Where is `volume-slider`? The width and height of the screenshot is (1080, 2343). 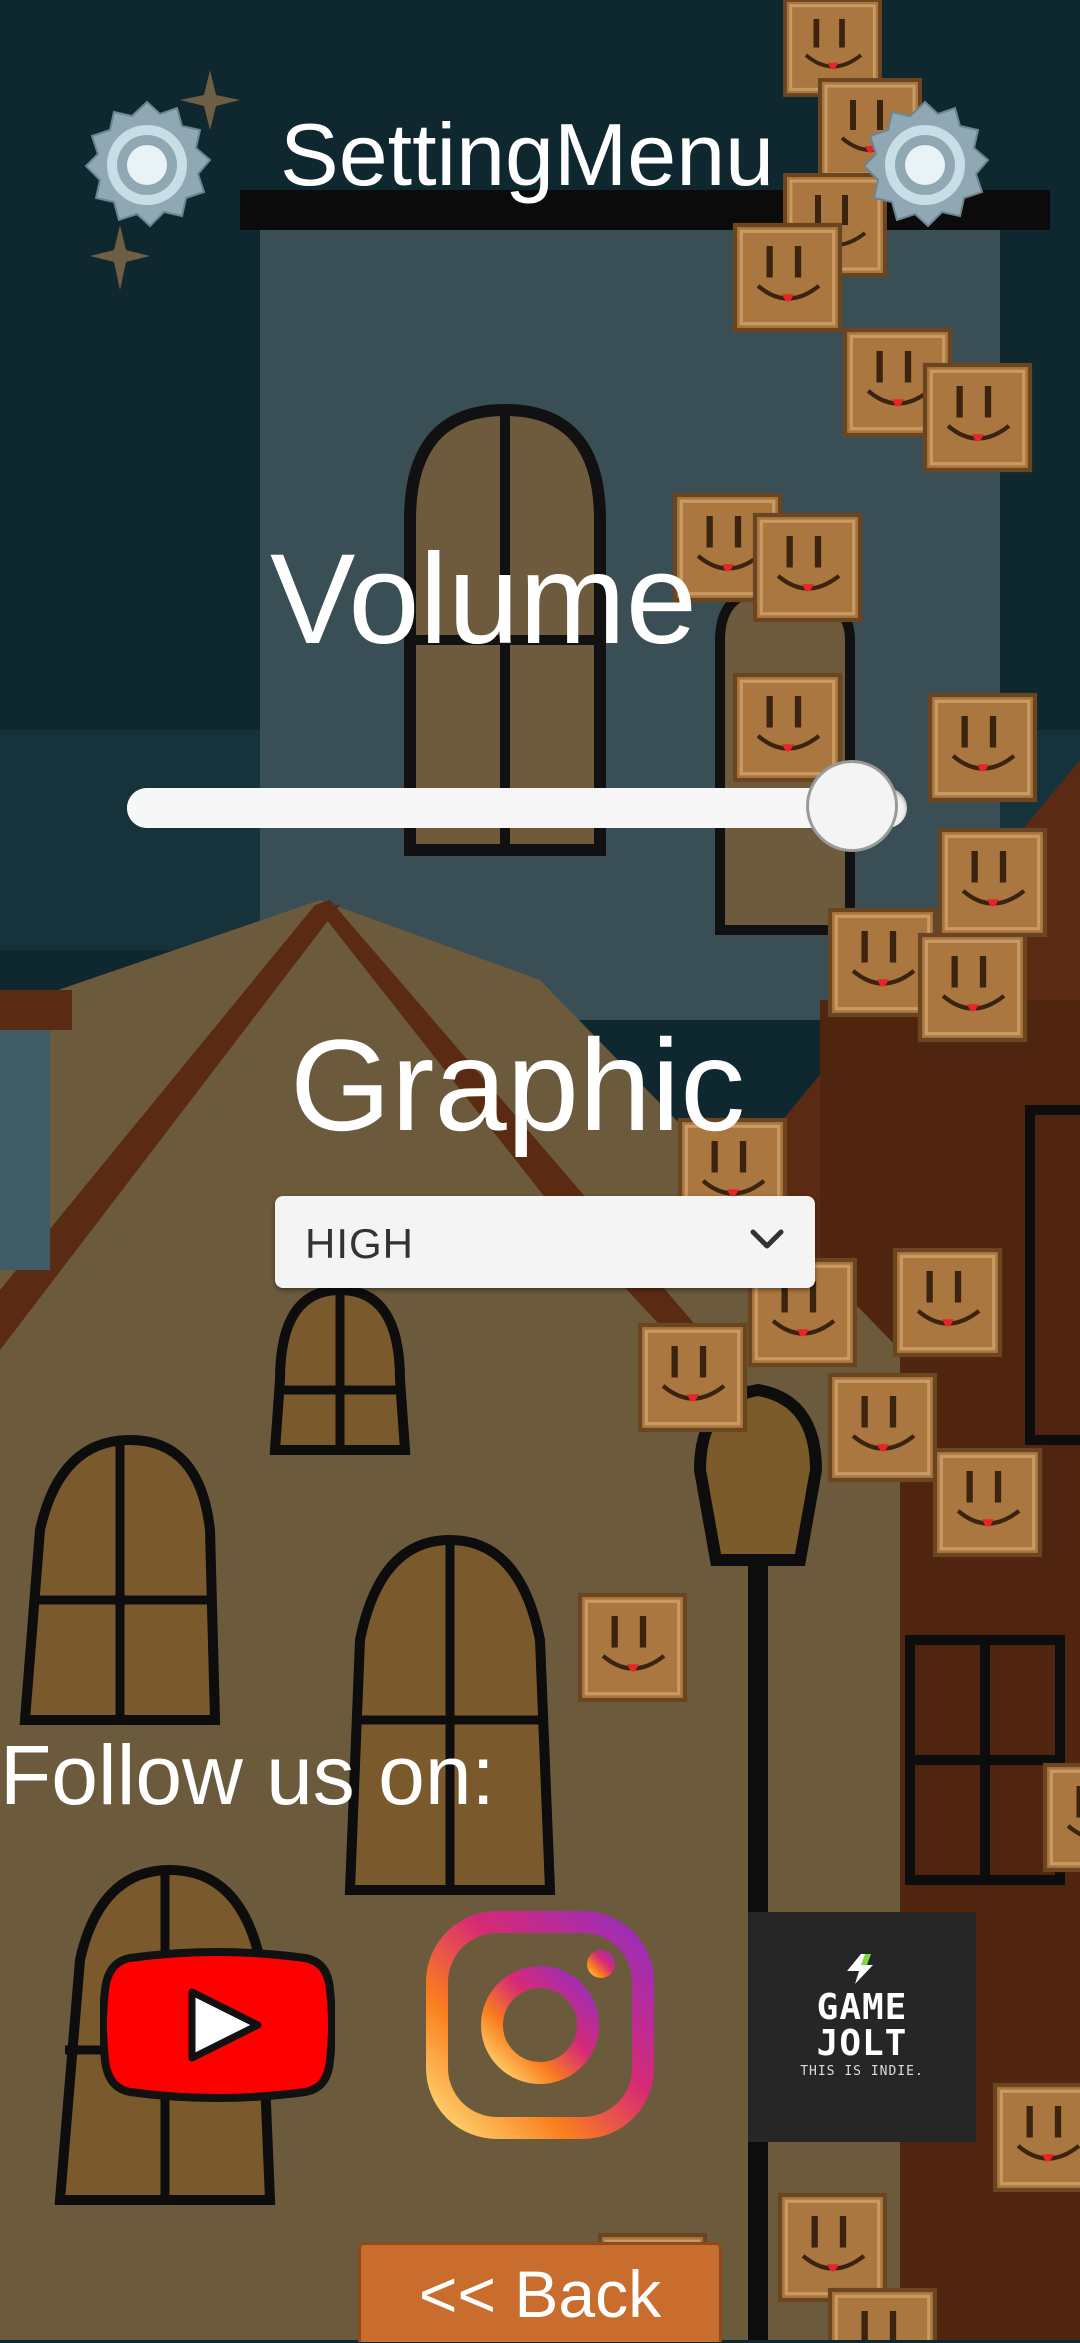
volume-slider is located at coordinates (517, 806).